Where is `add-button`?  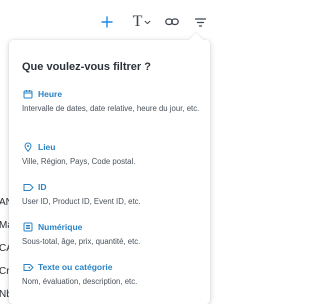
add-button is located at coordinates (107, 22).